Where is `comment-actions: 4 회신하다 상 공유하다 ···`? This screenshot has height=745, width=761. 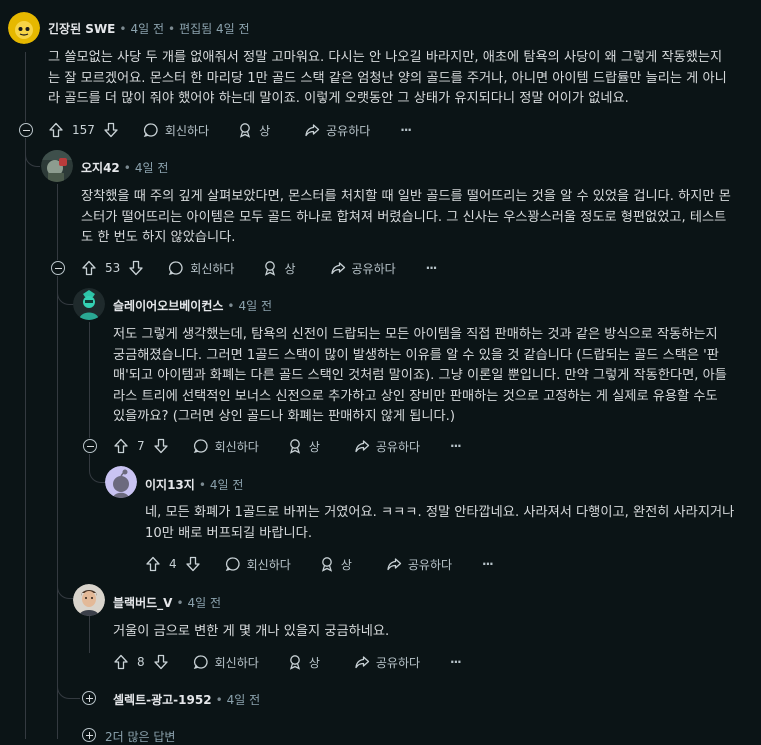
comment-actions: 4 회신하다 상 공유하다 ··· is located at coordinates (319, 564).